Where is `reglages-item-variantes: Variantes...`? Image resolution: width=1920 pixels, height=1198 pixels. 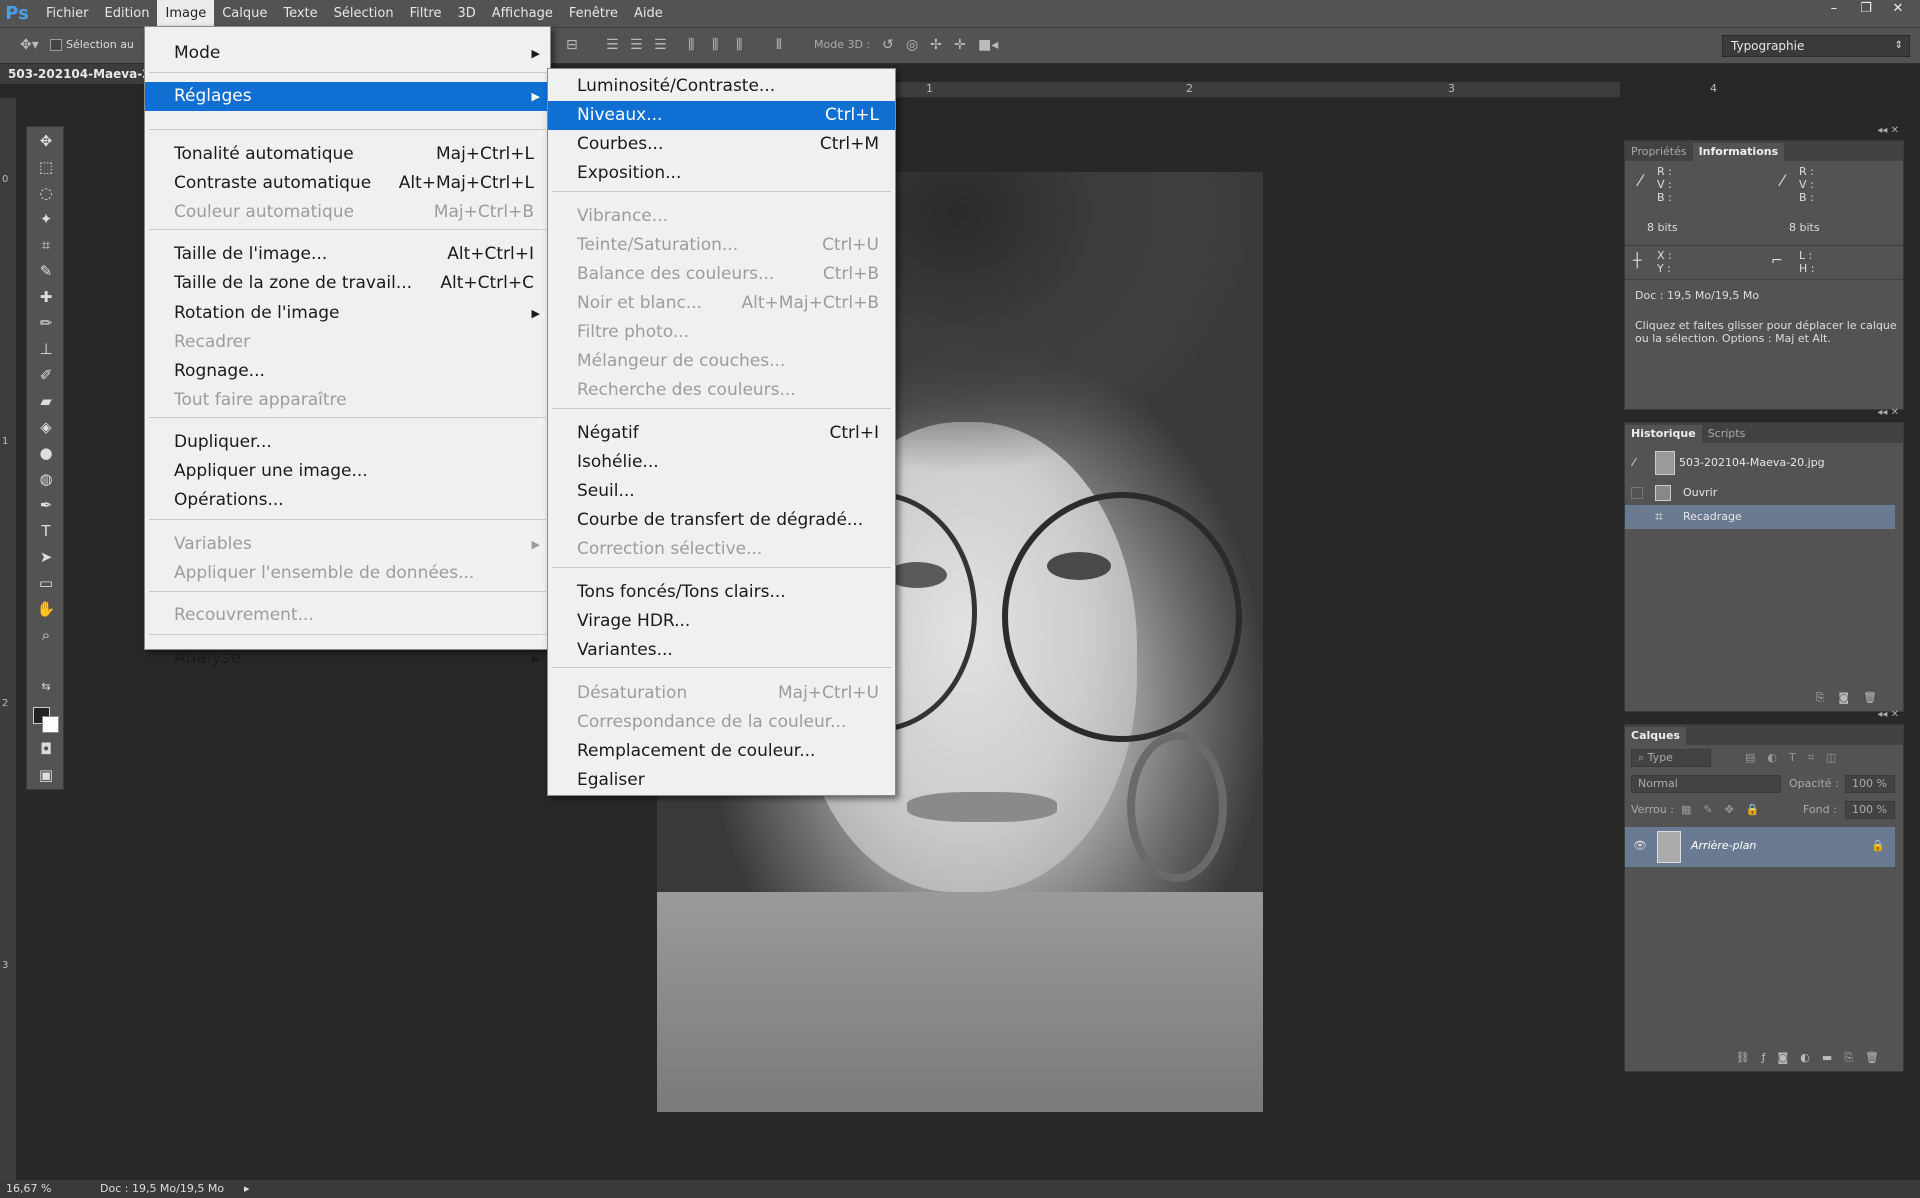
reglages-item-variantes: Variantes... is located at coordinates (721, 650).